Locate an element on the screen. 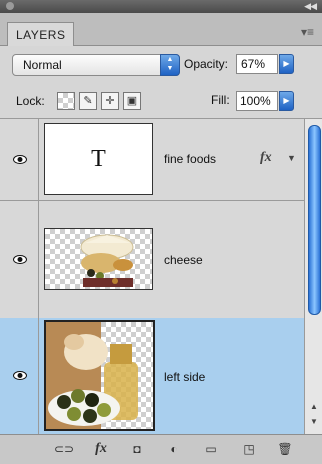 This screenshot has width=322, height=464. lock-all-icon: ▣ is located at coordinates (132, 101).